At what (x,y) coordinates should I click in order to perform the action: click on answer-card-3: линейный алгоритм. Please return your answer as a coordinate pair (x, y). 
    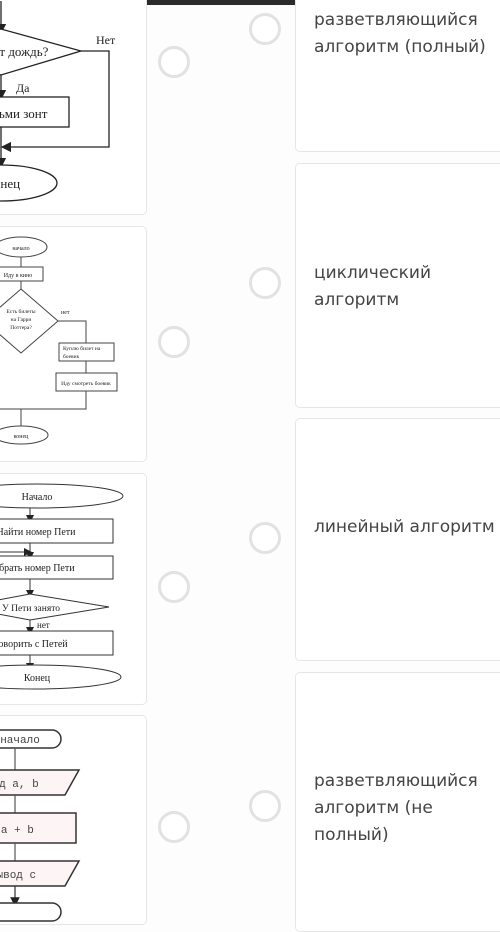
    Looking at the image, I should click on (397, 539).